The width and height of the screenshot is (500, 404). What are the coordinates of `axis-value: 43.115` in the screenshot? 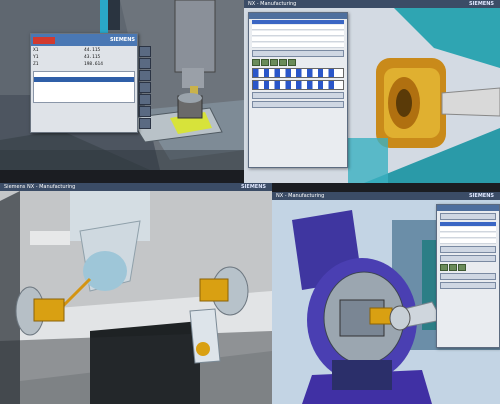 It's located at (92, 57).